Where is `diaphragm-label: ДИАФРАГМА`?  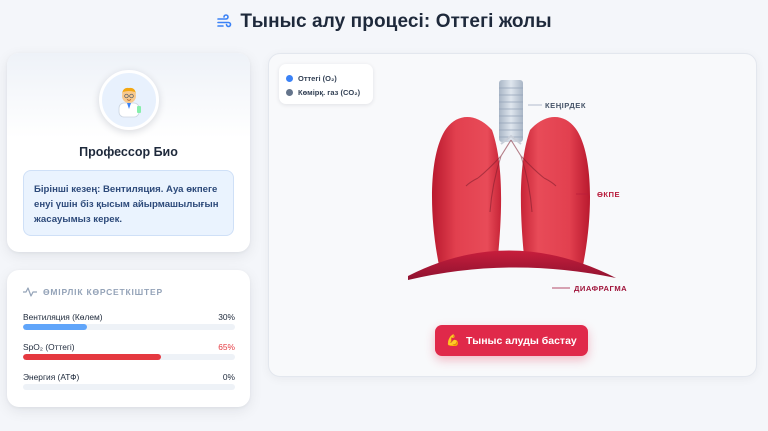
diaphragm-label: ДИАФРАГМА is located at coordinates (601, 288).